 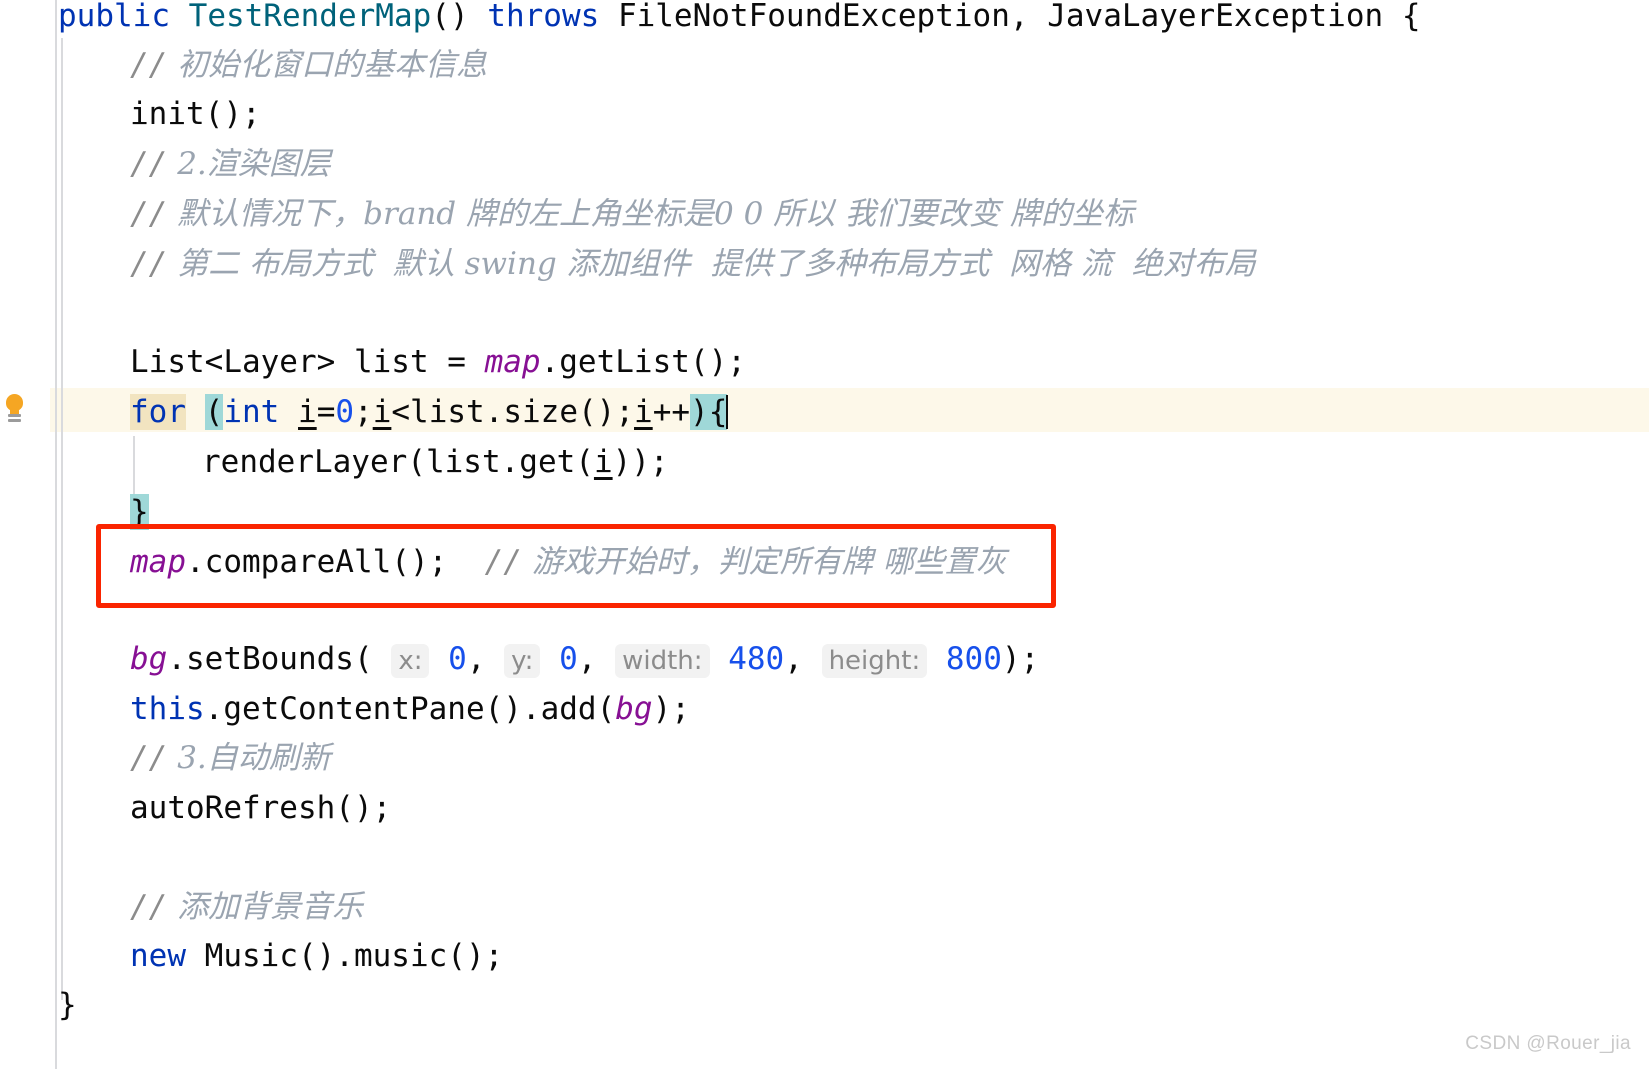 What do you see at coordinates (254, 164) in the screenshot?
I see `comment-text: 2.渲染图层` at bounding box center [254, 164].